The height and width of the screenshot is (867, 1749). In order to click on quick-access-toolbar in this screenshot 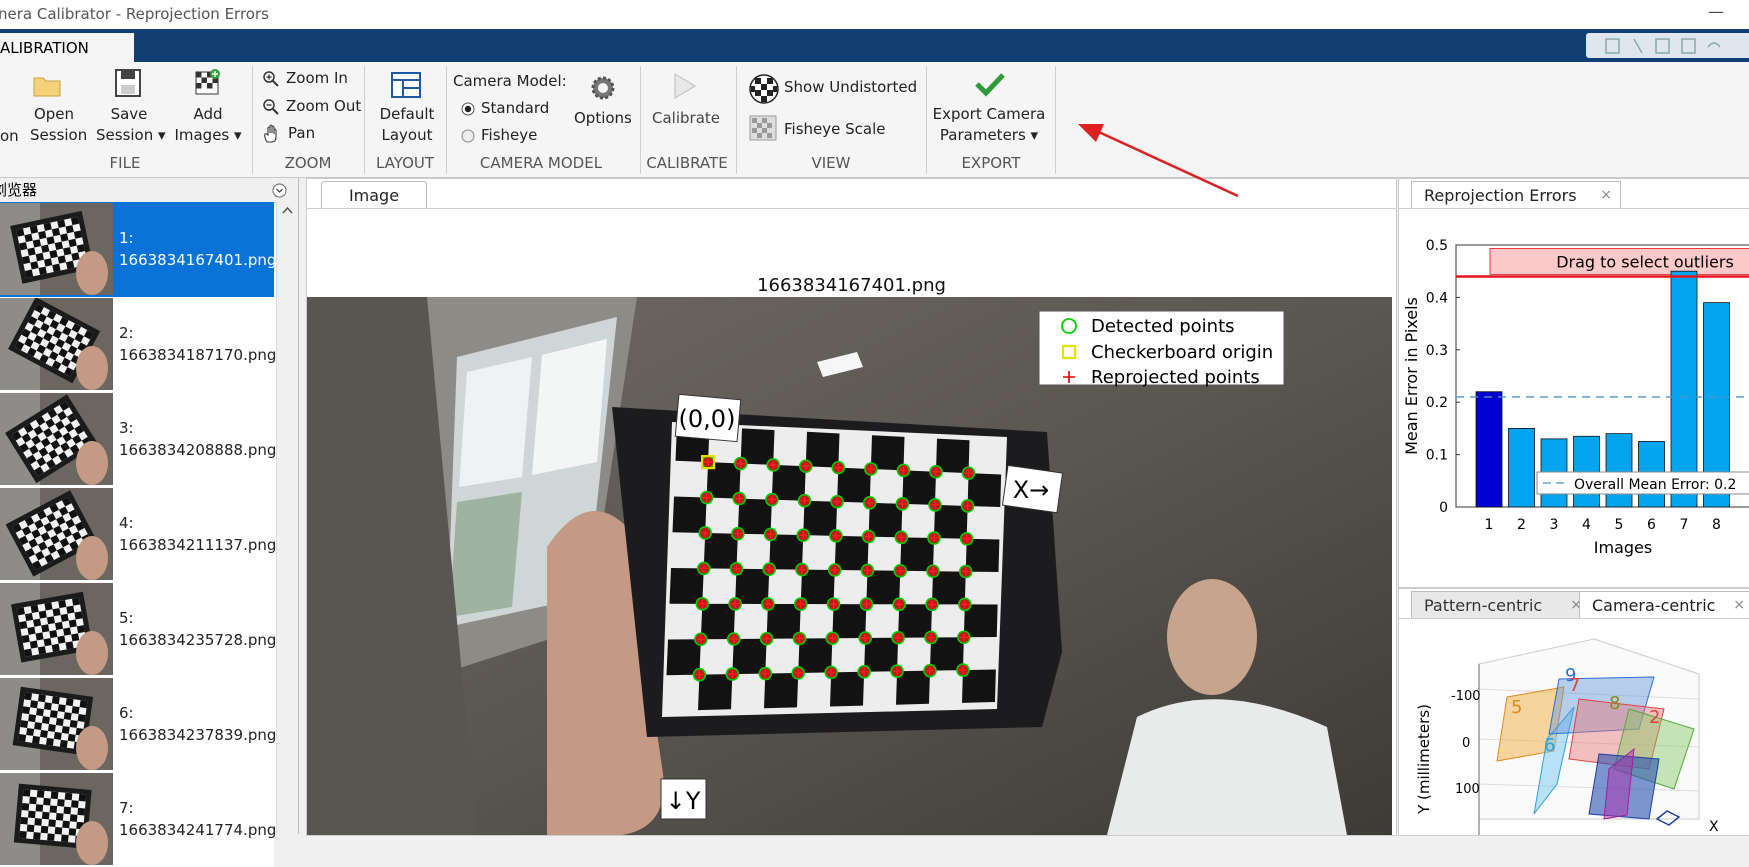, I will do `click(1667, 45)`.